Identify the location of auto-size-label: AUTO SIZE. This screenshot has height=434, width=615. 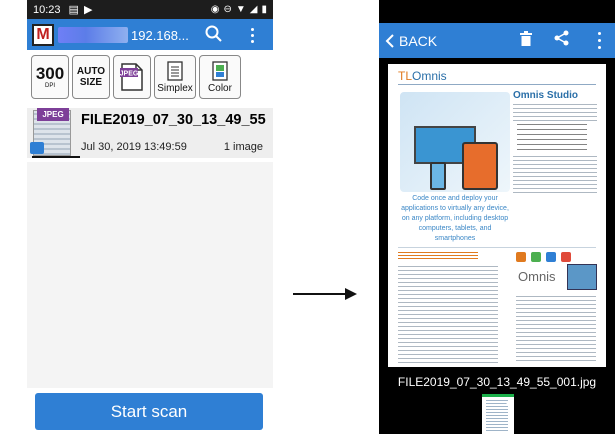
(91, 77).